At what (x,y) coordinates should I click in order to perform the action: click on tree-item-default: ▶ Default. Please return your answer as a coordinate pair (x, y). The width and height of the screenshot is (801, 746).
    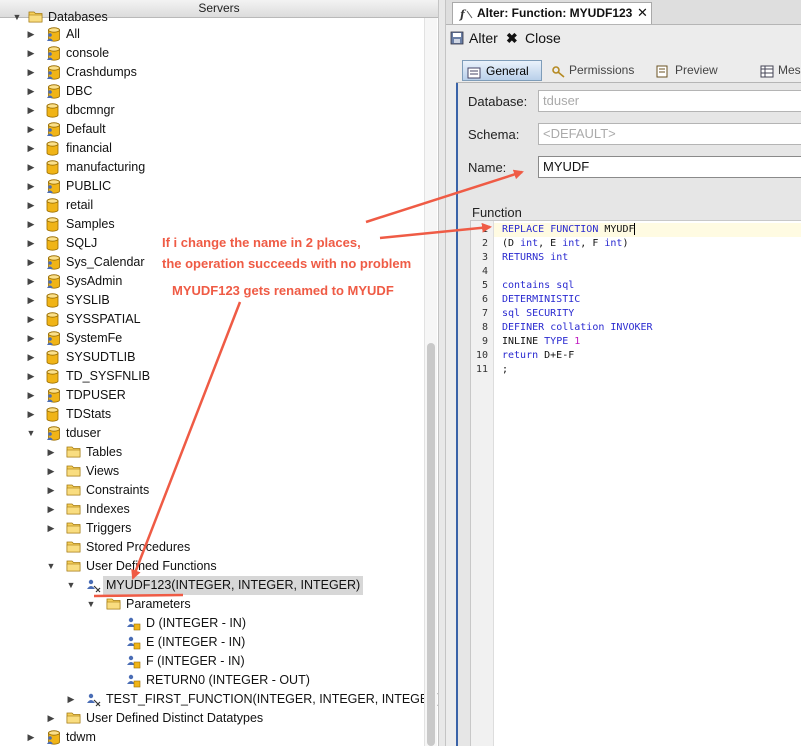
    Looking at the image, I should click on (210, 129).